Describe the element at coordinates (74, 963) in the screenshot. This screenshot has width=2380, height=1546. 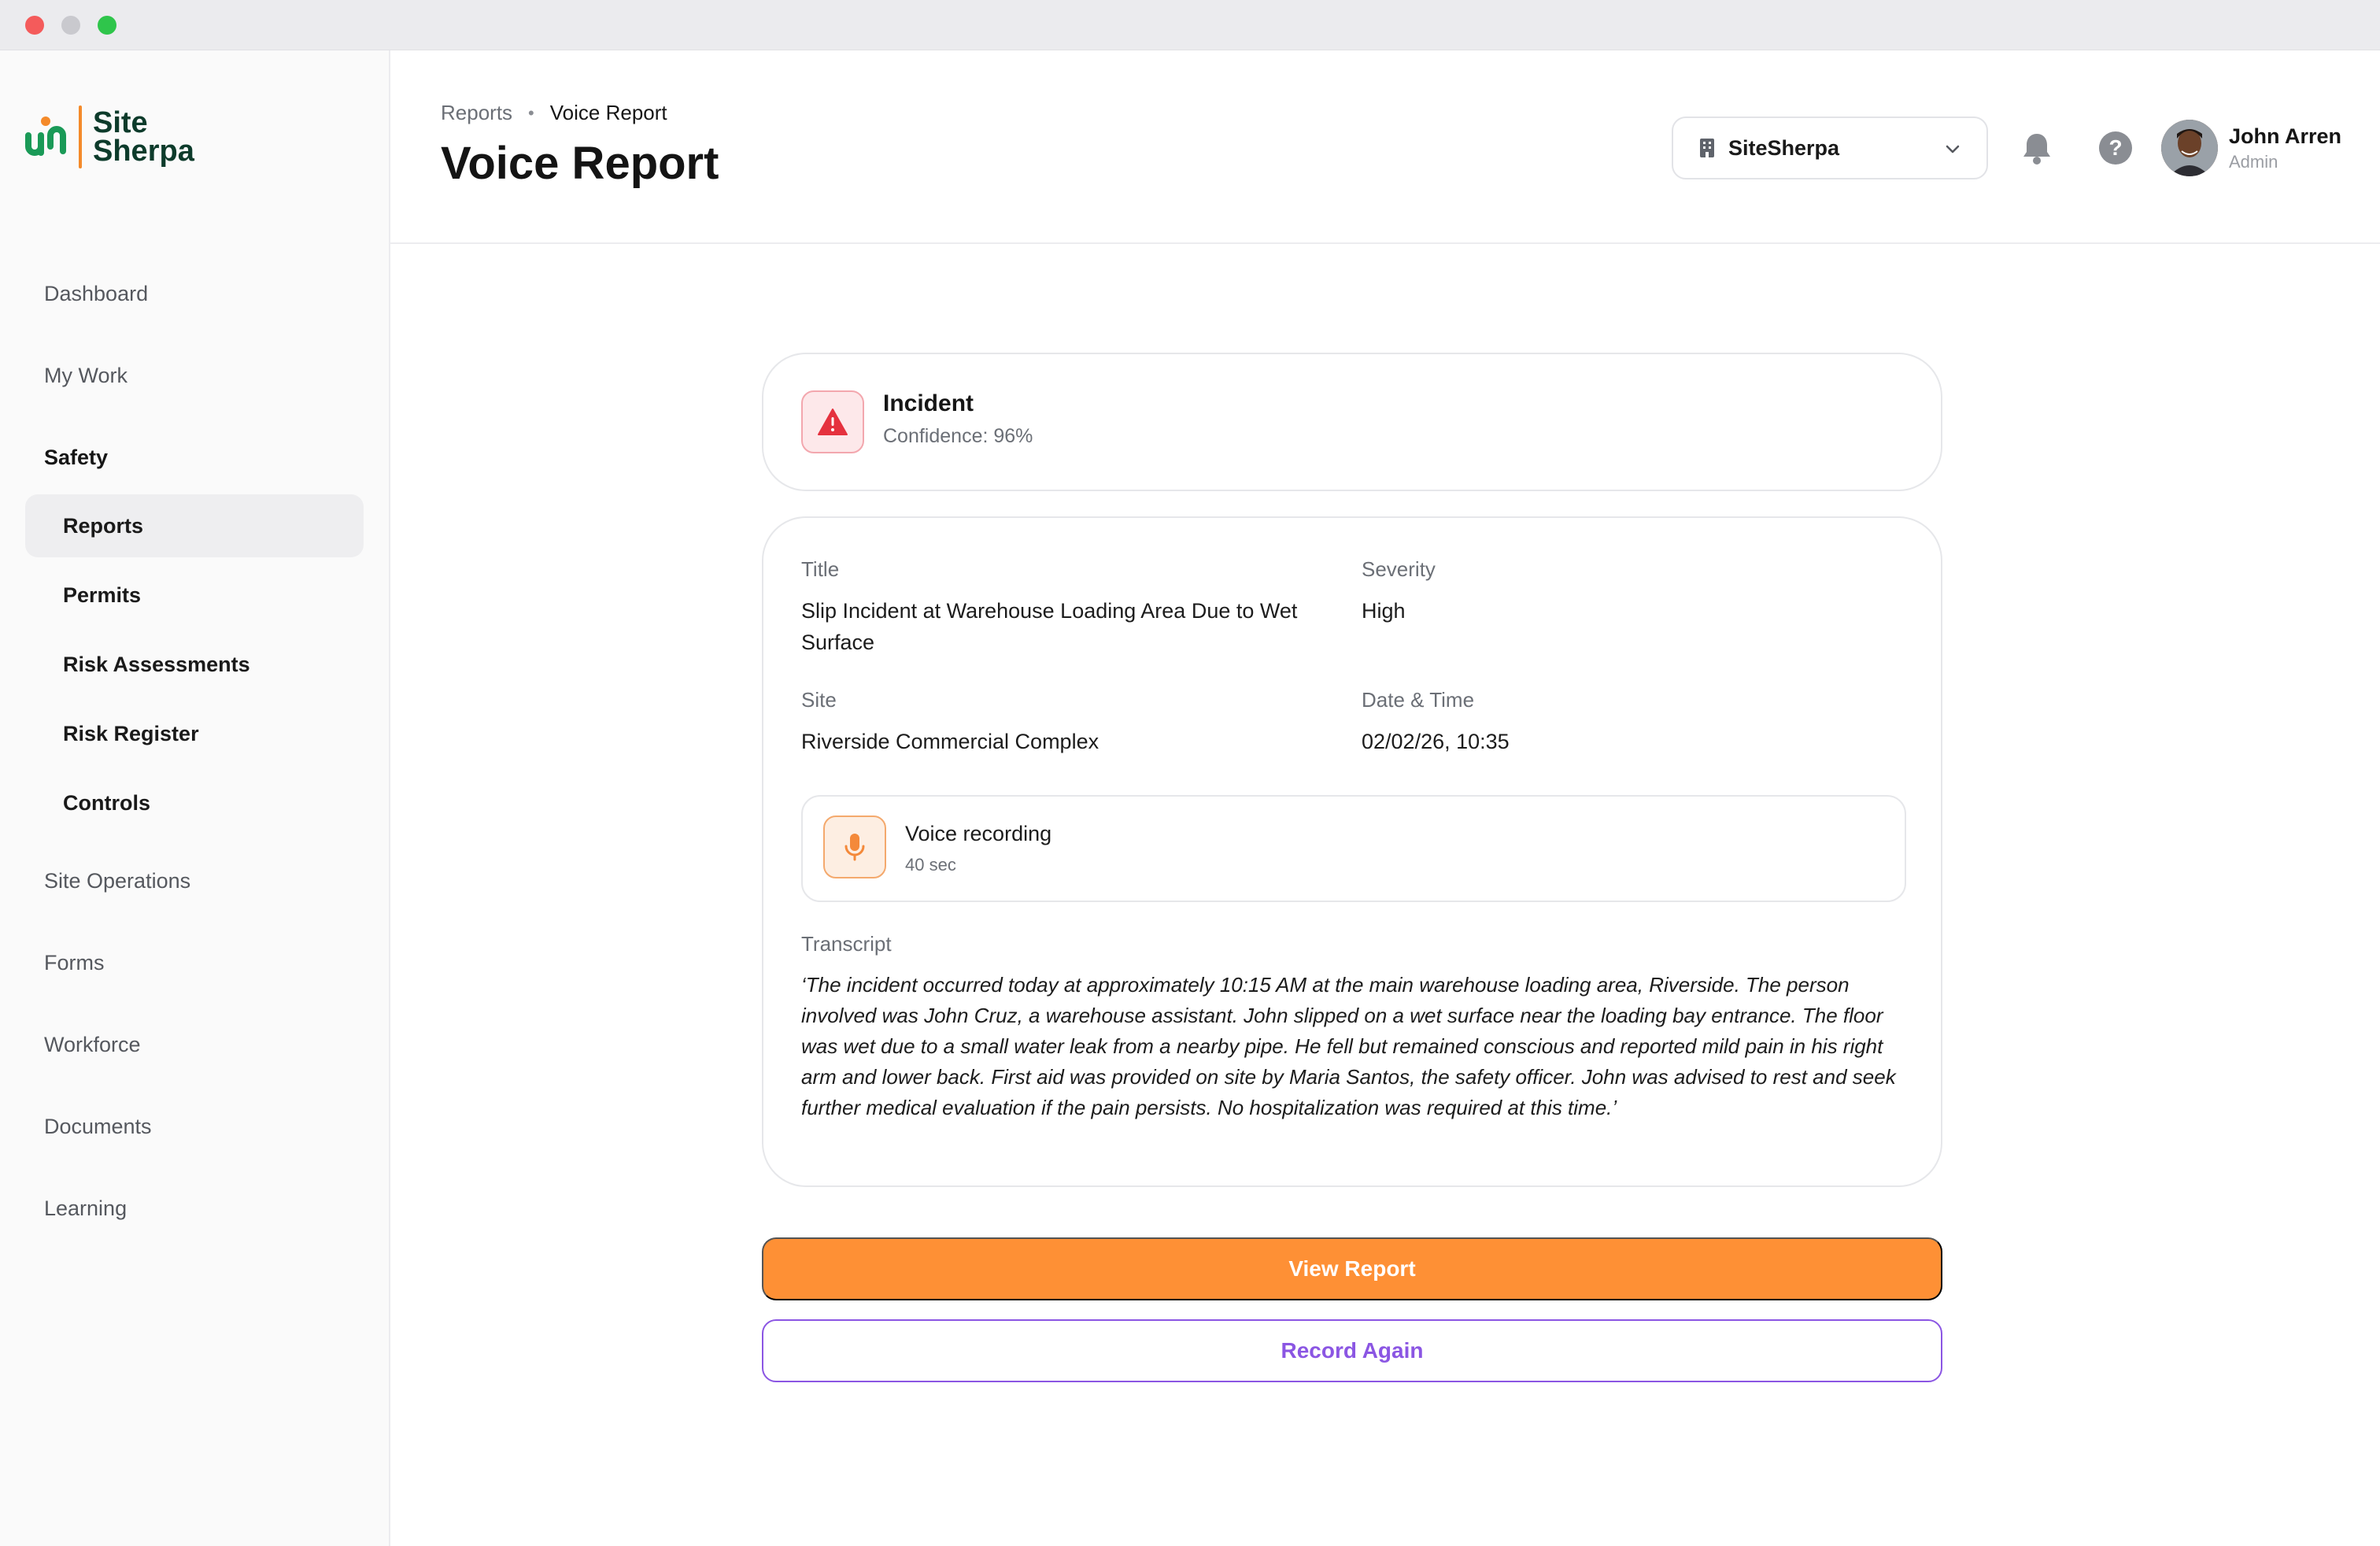
I see `sidebar-item-forms: Forms` at that location.